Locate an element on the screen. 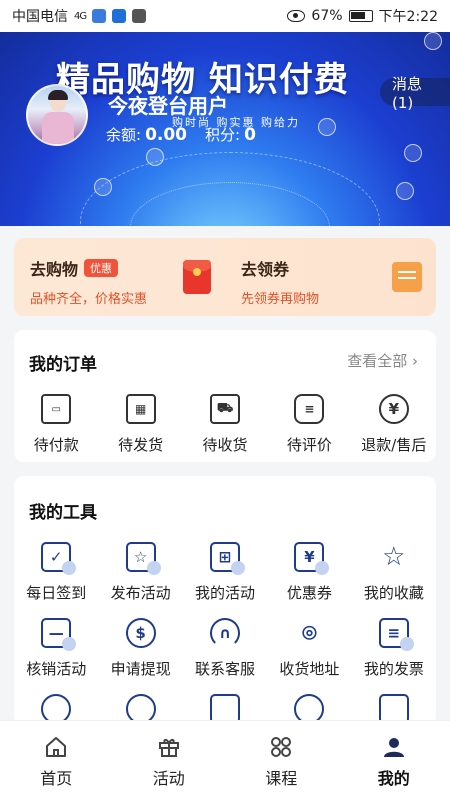  get-coupon-button: 去领券 先领券再购物 is located at coordinates (330, 277).